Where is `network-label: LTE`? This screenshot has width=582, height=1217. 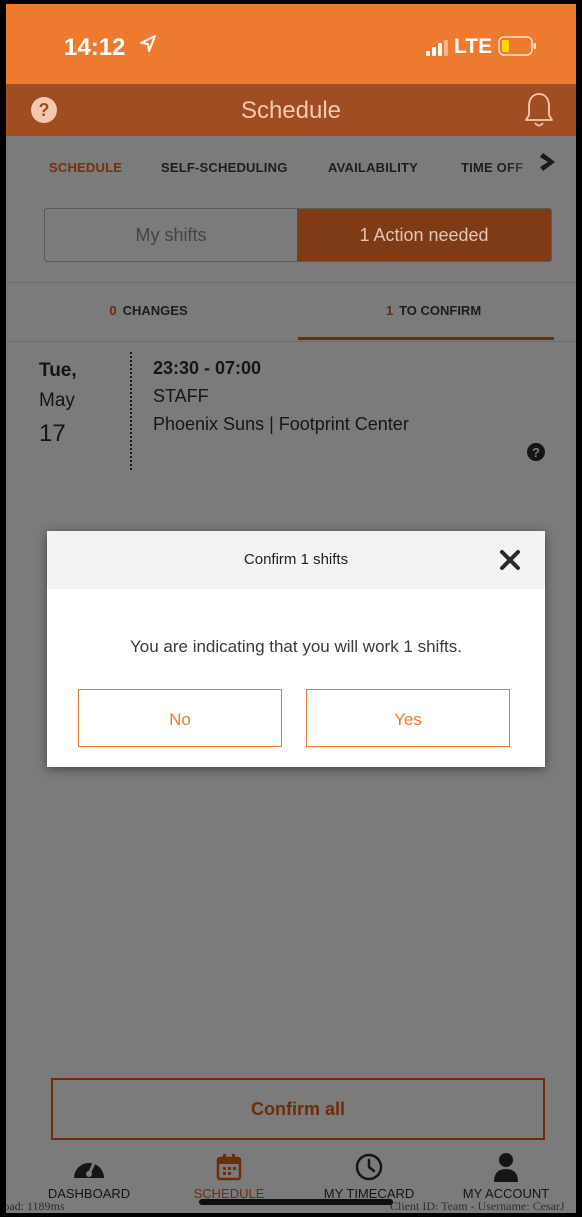
network-label: LTE is located at coordinates (473, 46).